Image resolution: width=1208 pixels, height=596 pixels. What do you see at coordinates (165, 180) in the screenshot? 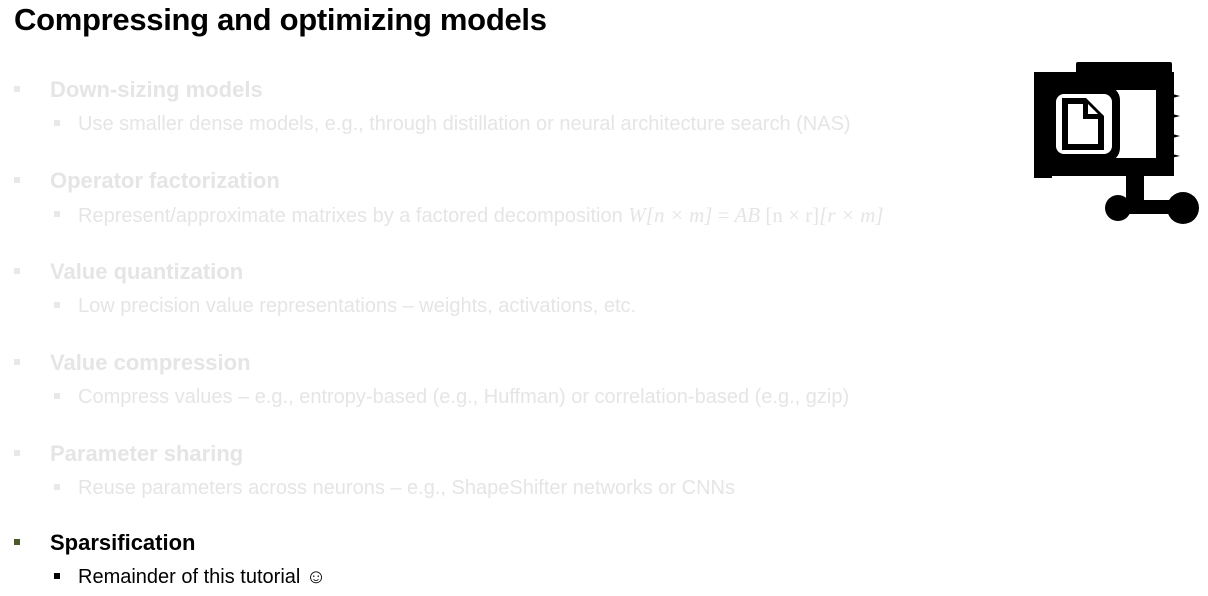
I see `bullet-heading: Operator factorization` at bounding box center [165, 180].